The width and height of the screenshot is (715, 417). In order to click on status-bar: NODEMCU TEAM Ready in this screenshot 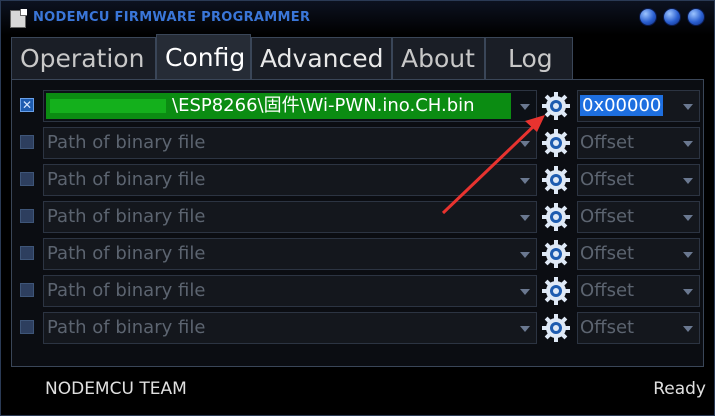, I will do `click(357, 390)`.